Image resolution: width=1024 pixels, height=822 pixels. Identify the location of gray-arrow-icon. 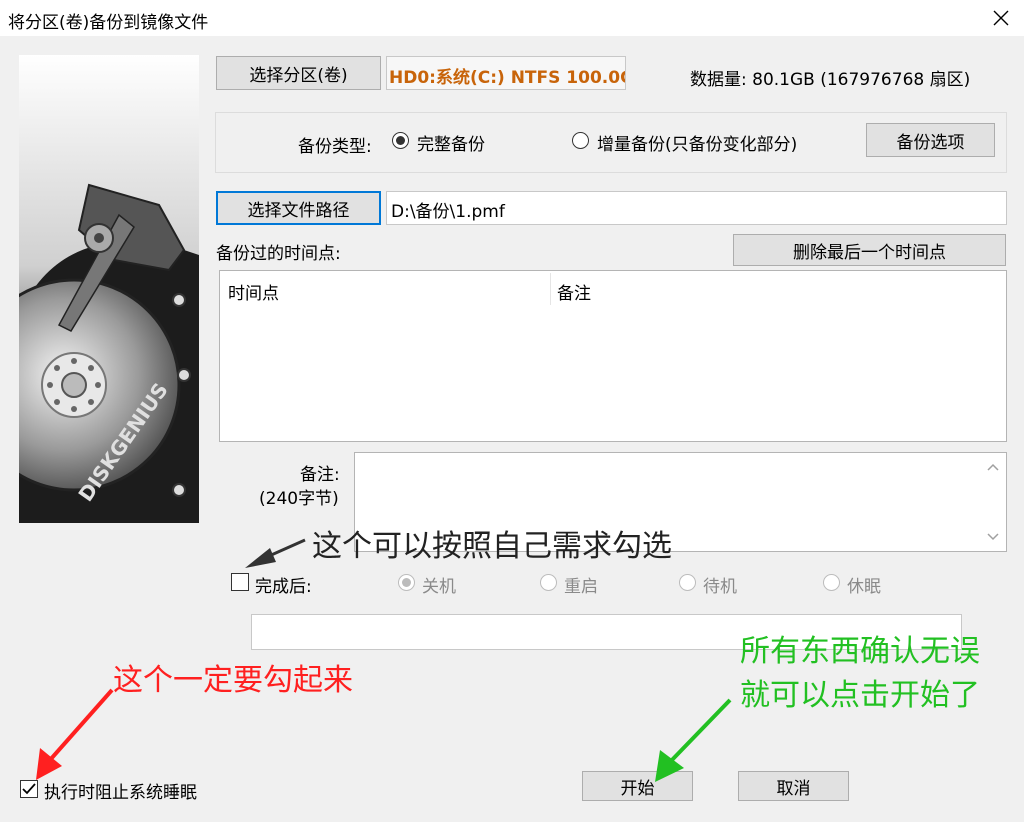
(275, 553).